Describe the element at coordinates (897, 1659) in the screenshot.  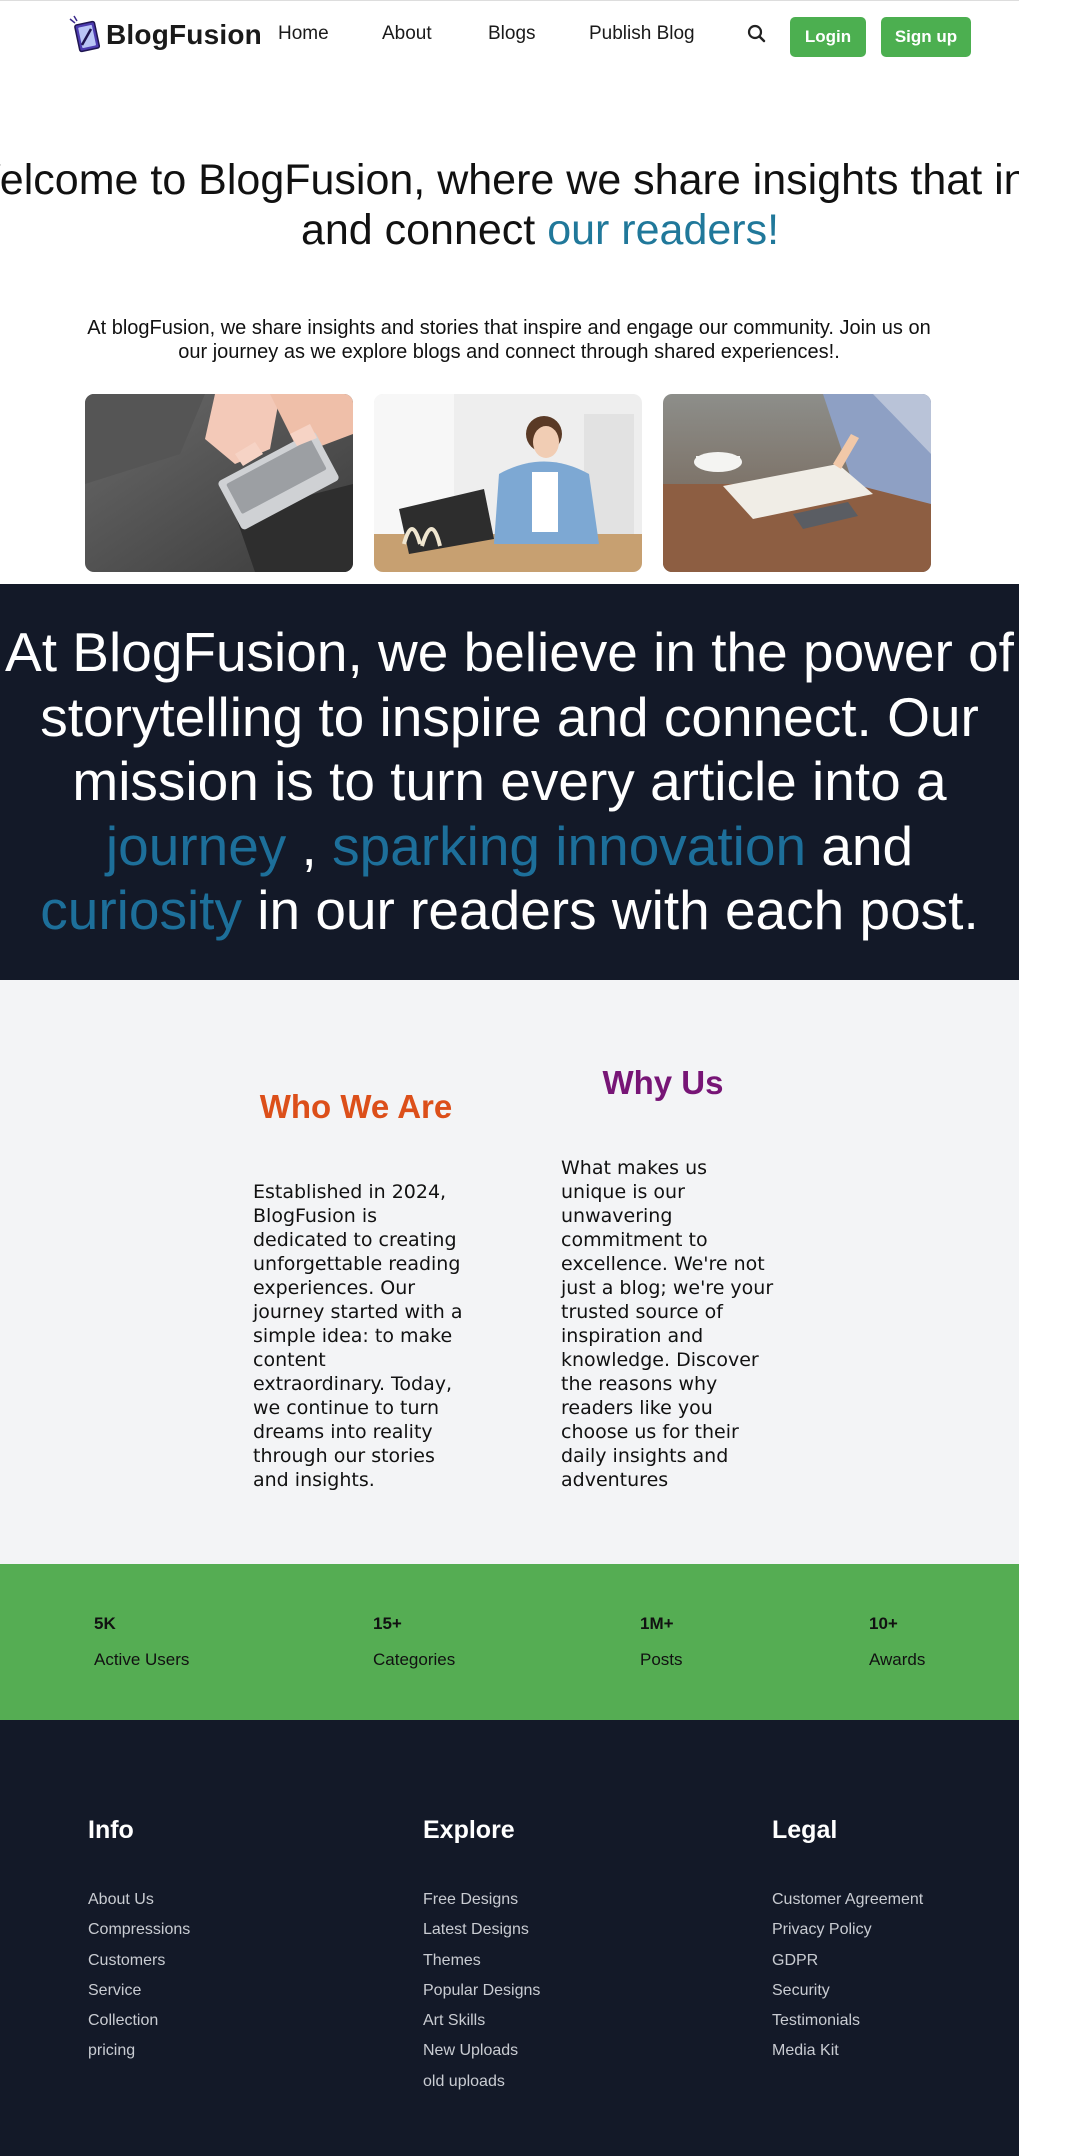
I see `stat-label: Awards` at that location.